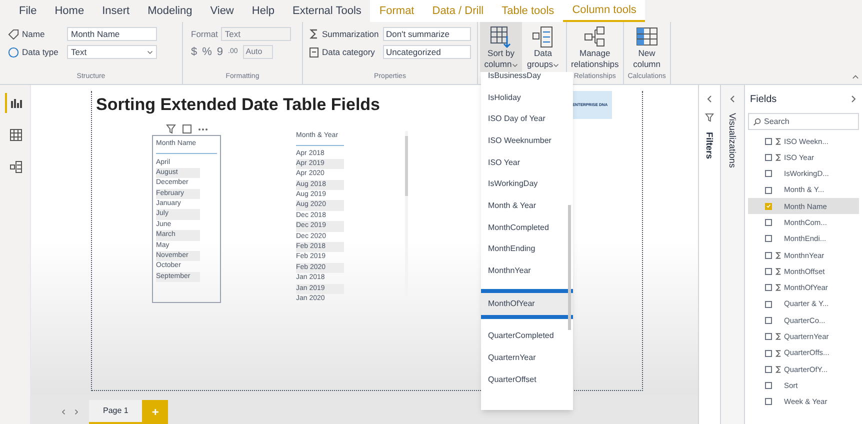 This screenshot has width=862, height=424. I want to click on summarization-select: Don't summarize, so click(427, 34).